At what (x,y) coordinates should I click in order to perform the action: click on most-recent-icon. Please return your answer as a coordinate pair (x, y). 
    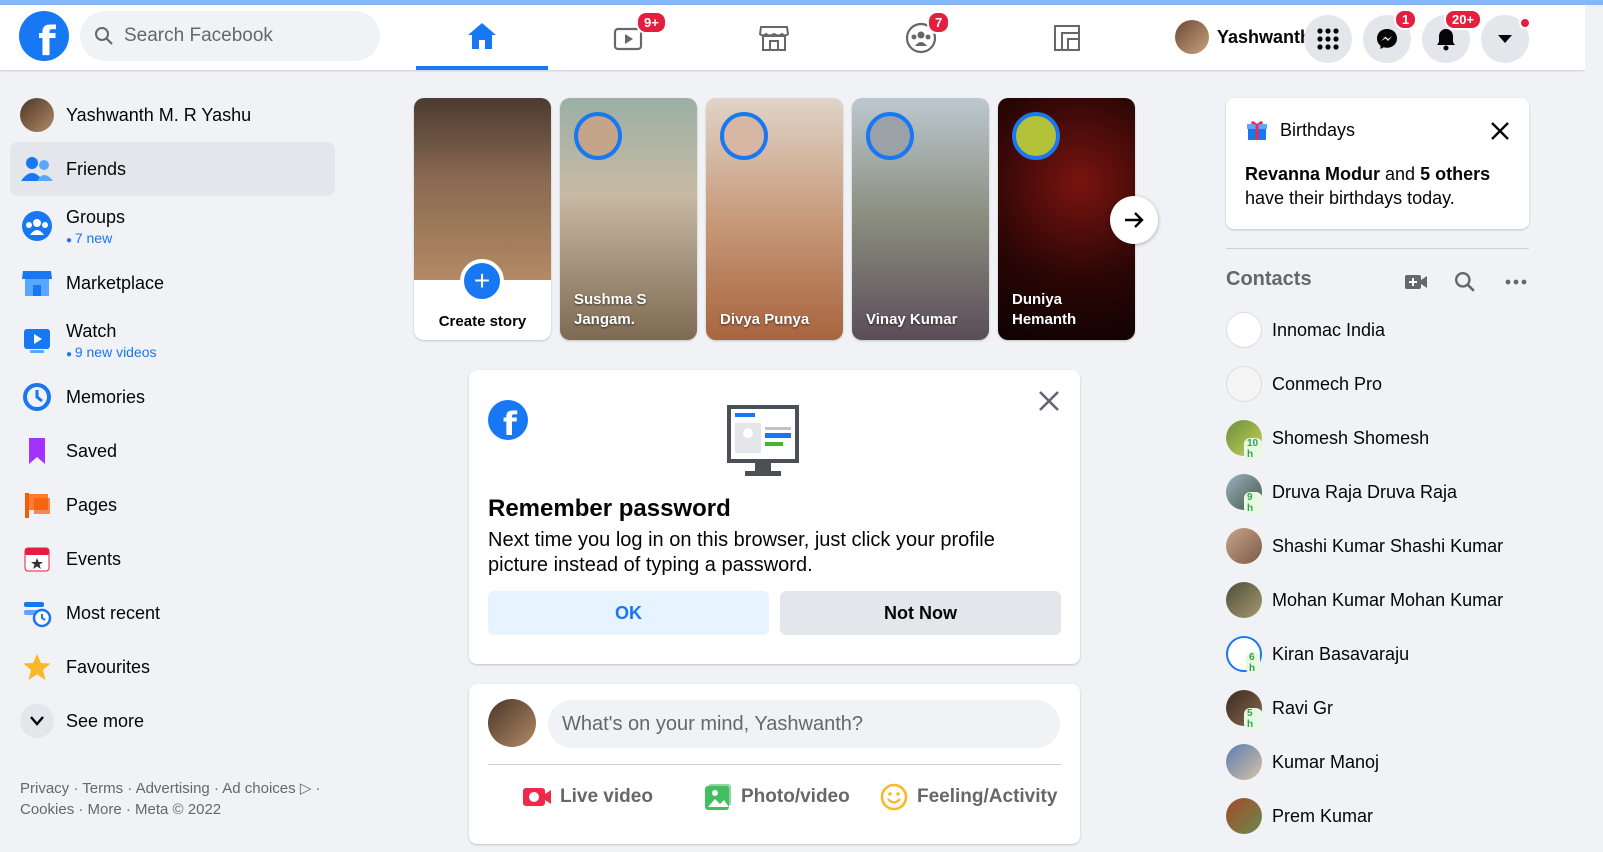
    Looking at the image, I should click on (38, 615).